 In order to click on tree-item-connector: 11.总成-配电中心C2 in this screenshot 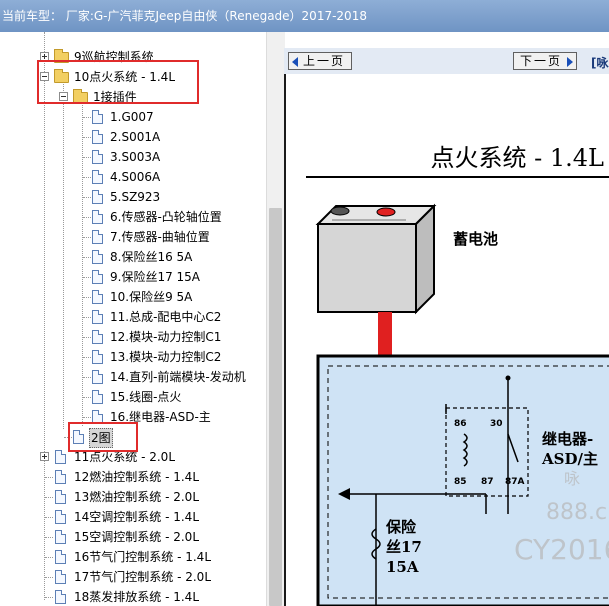, I will do `click(133, 317)`.